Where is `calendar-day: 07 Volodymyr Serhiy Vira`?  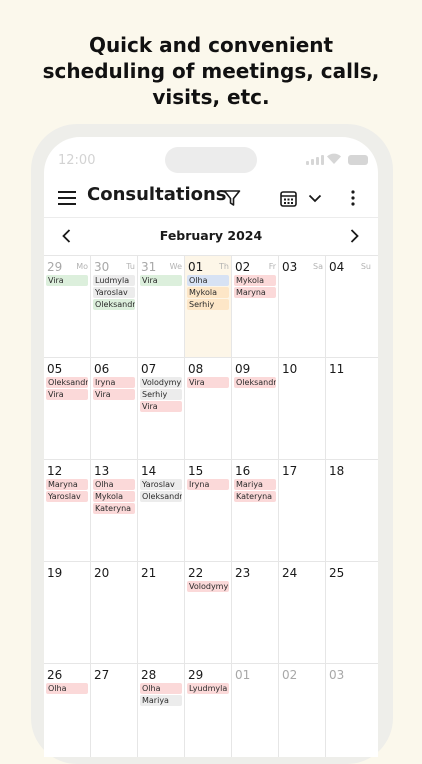
calendar-day: 07 Volodymyr Serhiy Vira is located at coordinates (161, 408).